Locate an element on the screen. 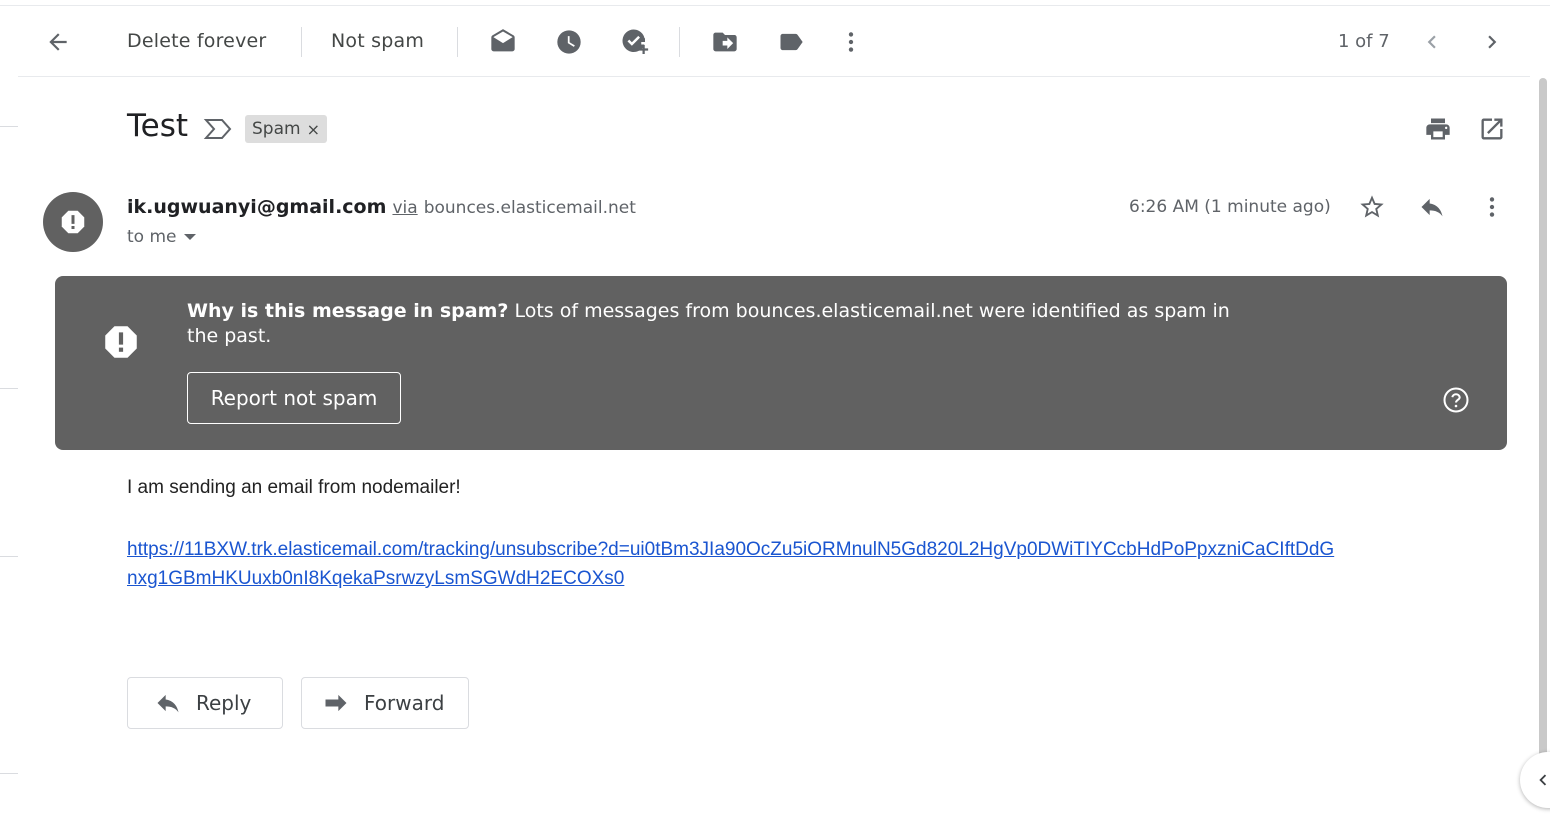 Image resolution: width=1550 pixels, height=819 pixels. back-arrow-icon is located at coordinates (58, 42).